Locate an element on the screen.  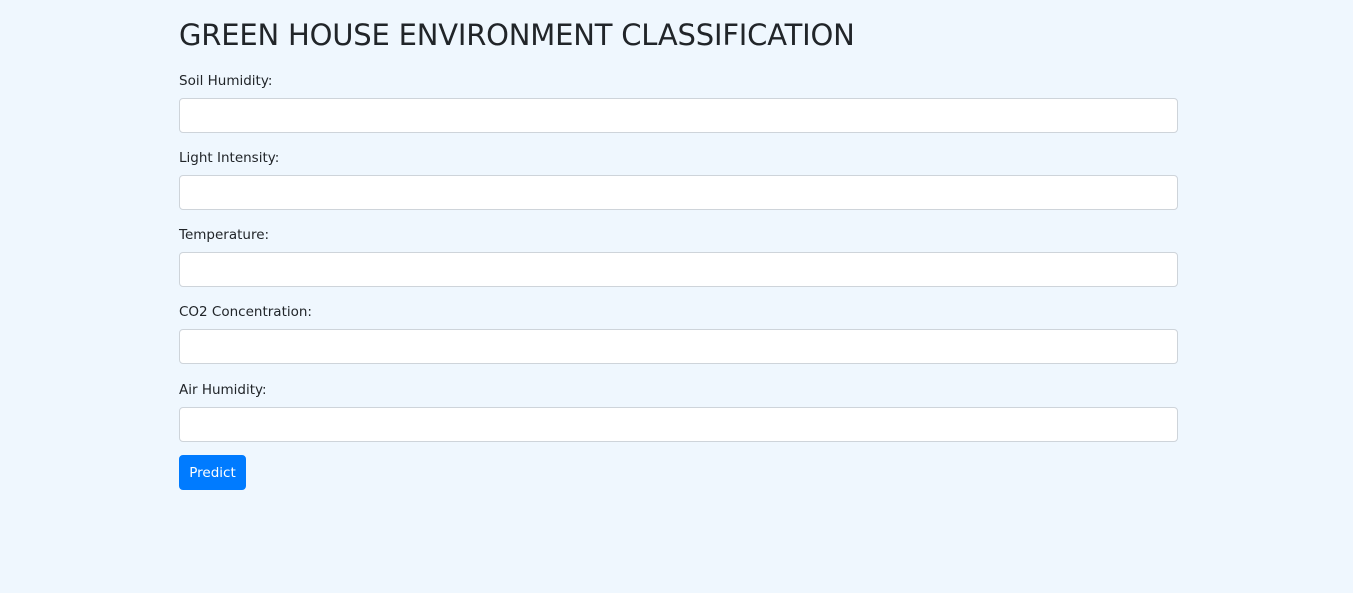
light-intensity-label: Light Intensity: is located at coordinates (229, 158).